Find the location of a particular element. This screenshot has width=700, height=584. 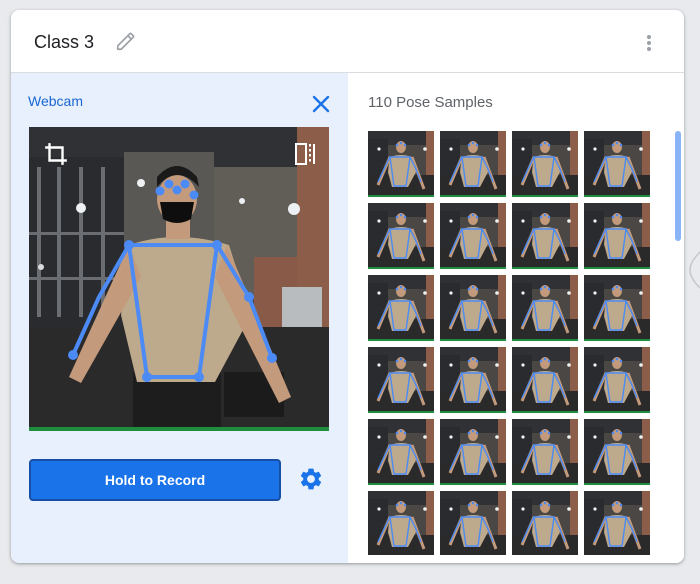

card-header: Class 3 is located at coordinates (347, 41).